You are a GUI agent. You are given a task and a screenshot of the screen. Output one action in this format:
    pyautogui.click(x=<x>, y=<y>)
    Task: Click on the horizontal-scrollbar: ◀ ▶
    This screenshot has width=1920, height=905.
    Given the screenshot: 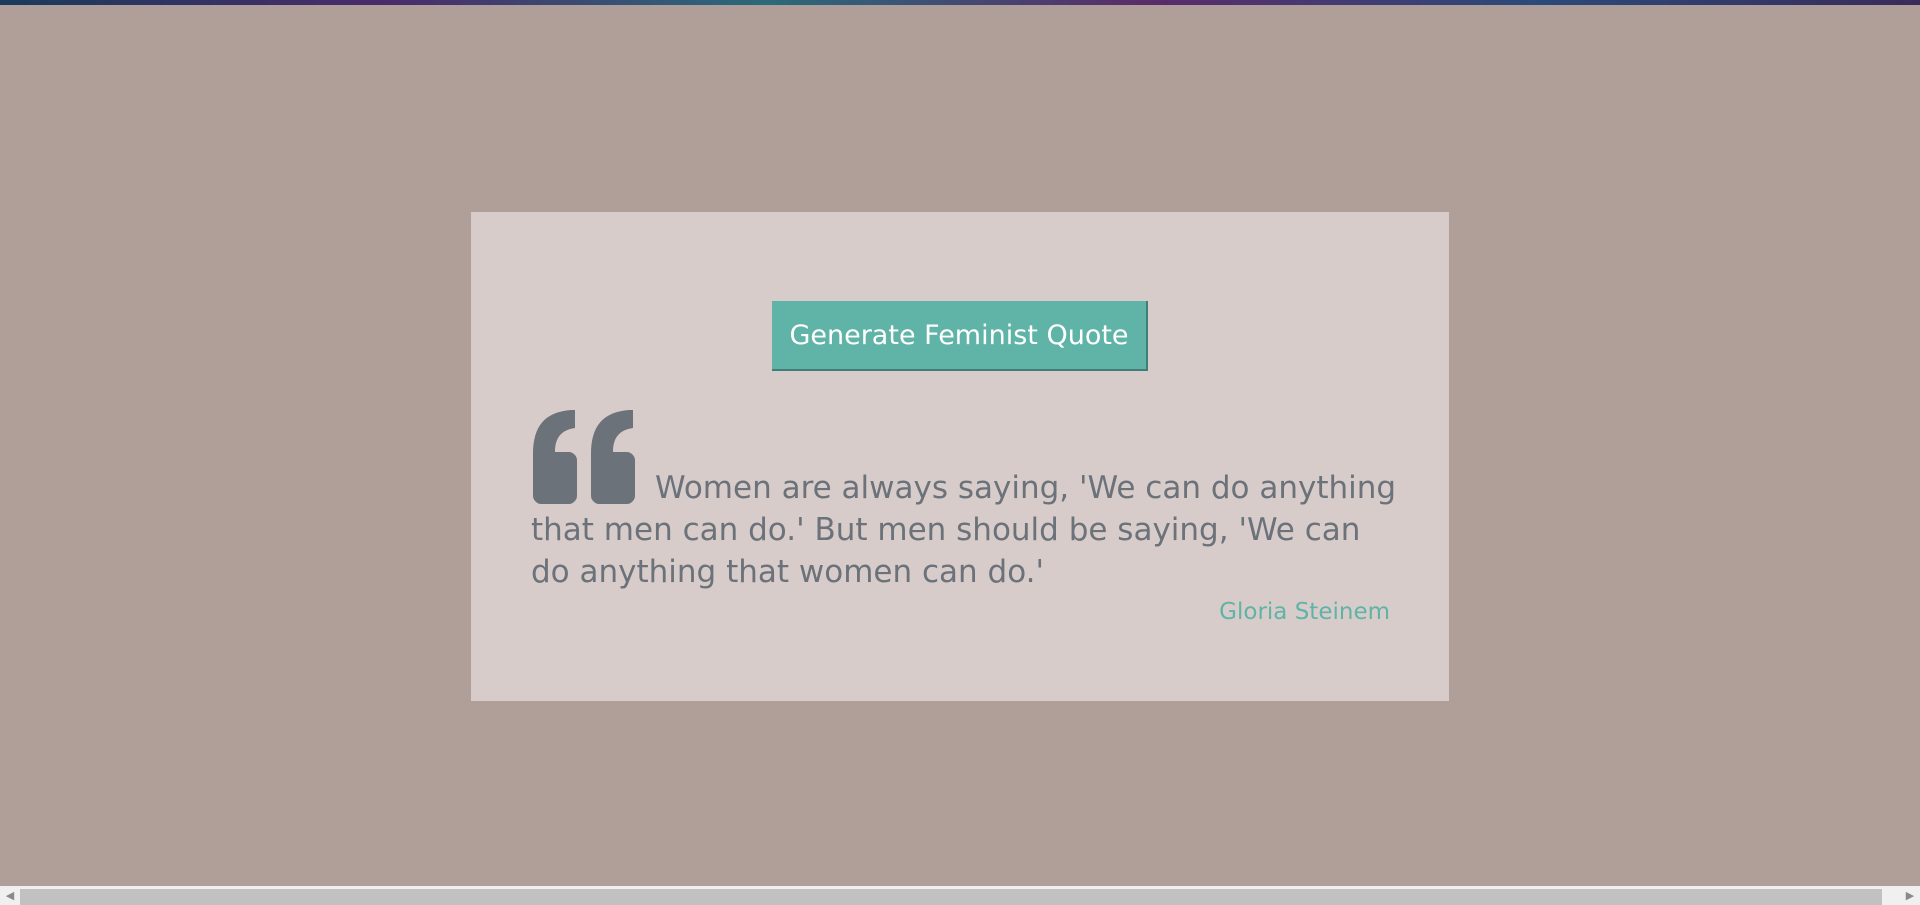 What is the action you would take?
    pyautogui.click(x=960, y=895)
    